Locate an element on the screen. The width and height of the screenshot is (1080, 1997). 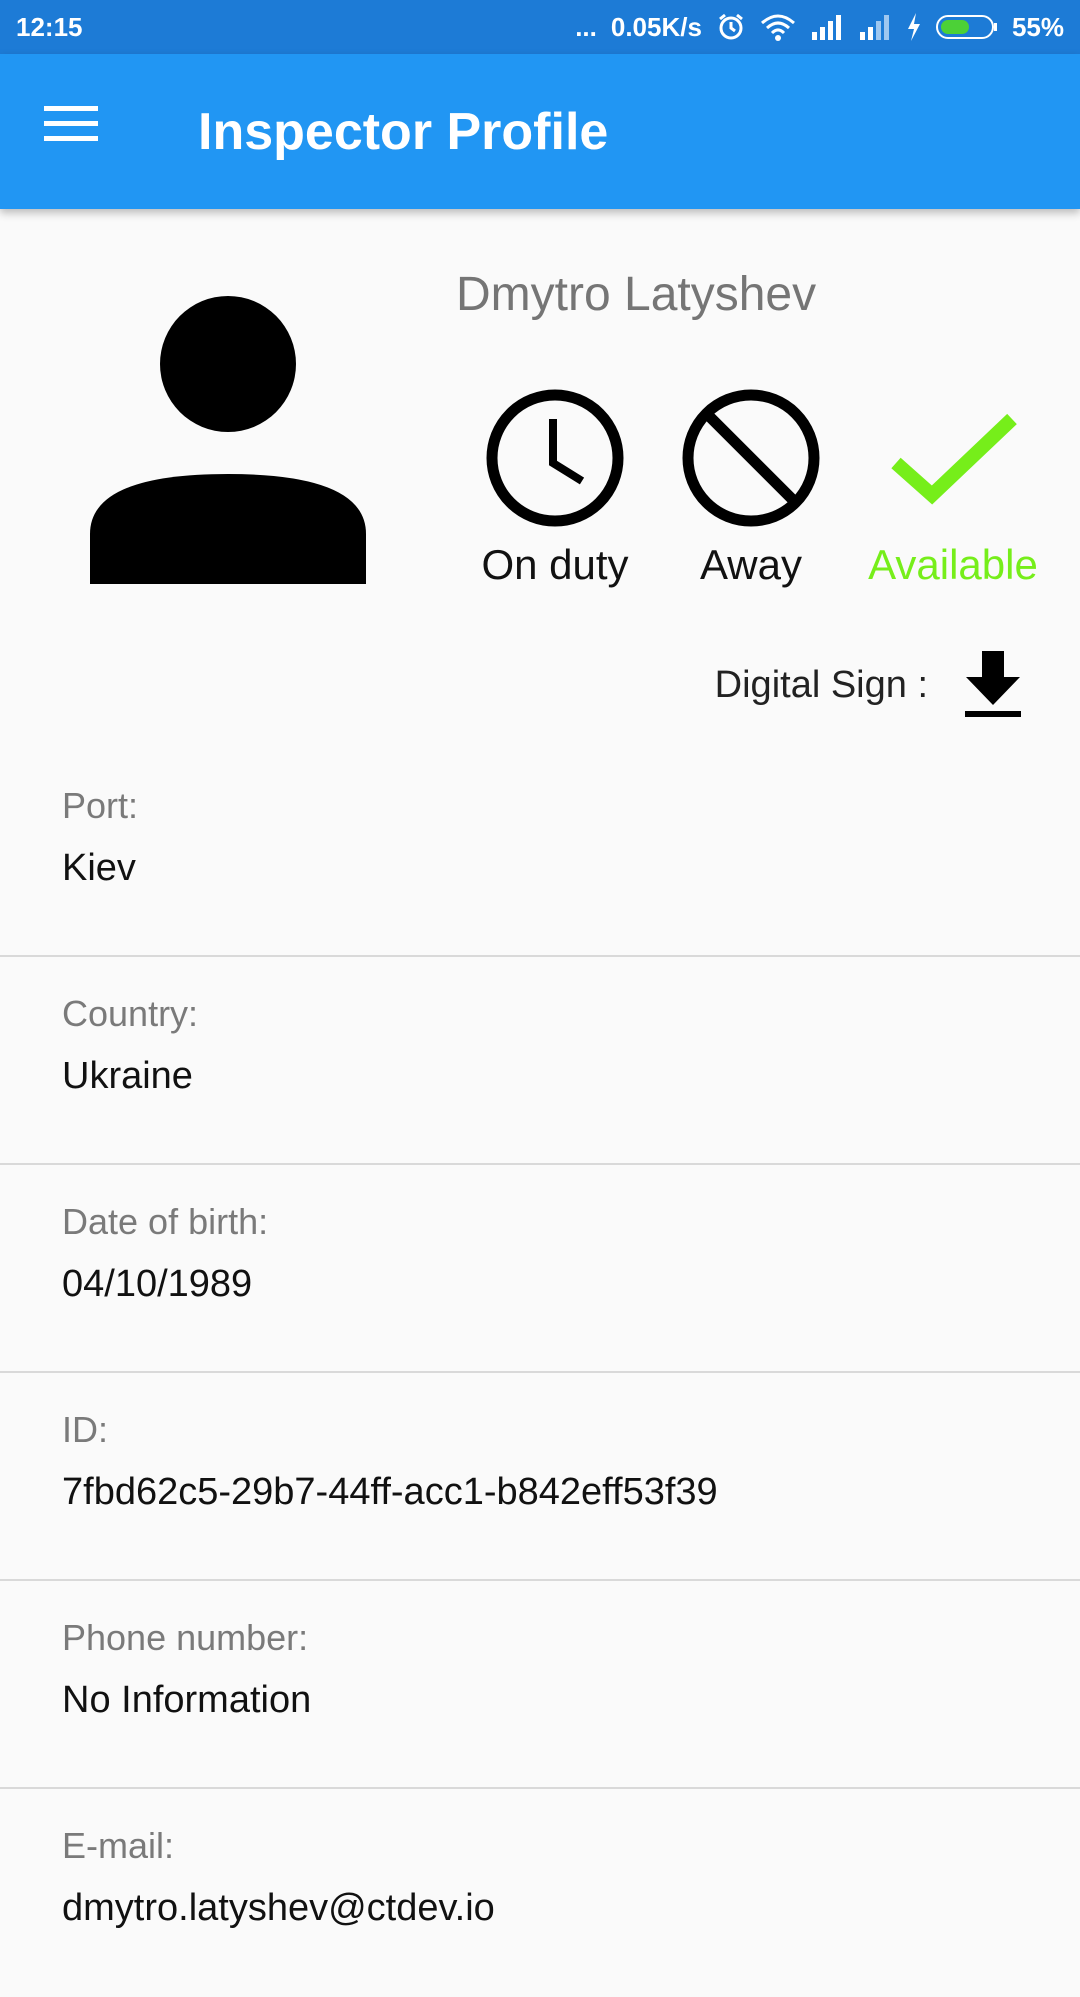
app-bar: Inspector Profile is located at coordinates (540, 131).